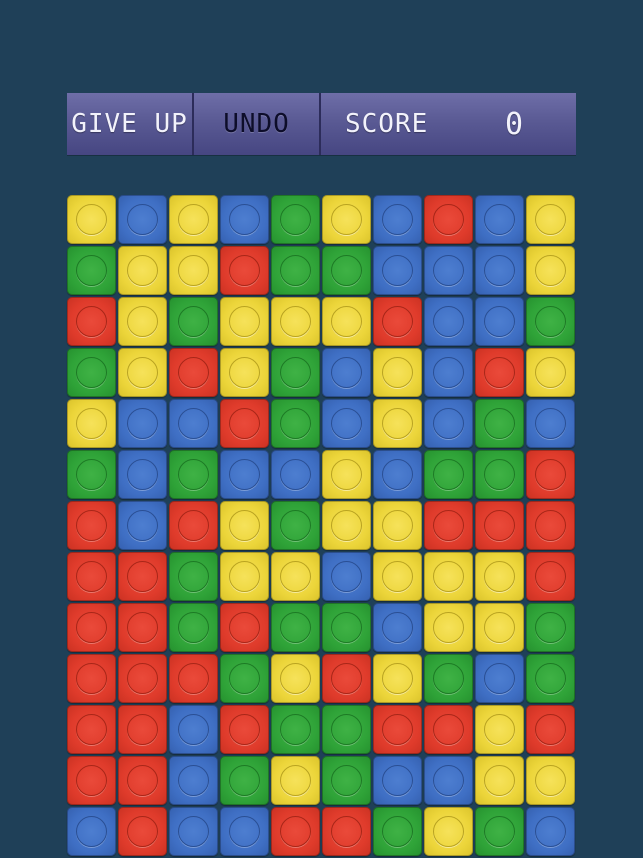 Image resolution: width=643 pixels, height=858 pixels. I want to click on undo-button: UNDO, so click(257, 124).